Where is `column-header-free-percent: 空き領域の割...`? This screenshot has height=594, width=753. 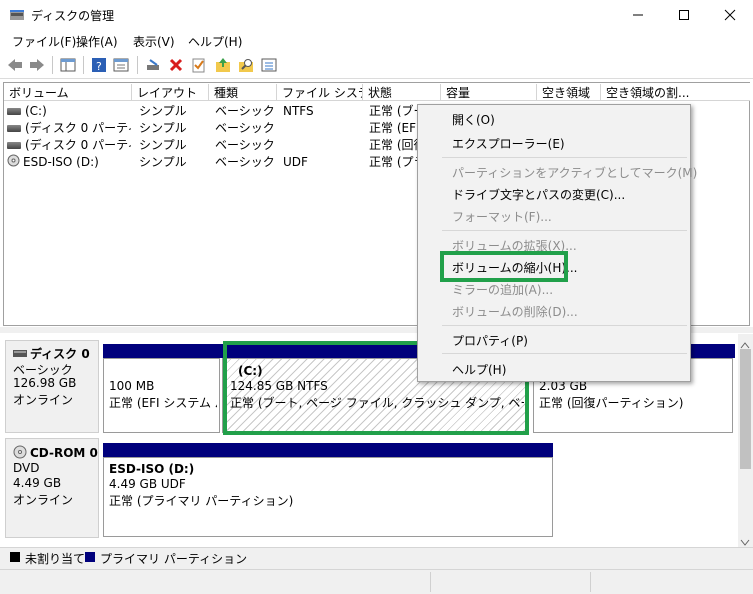 column-header-free-percent: 空き領域の割... is located at coordinates (646, 92).